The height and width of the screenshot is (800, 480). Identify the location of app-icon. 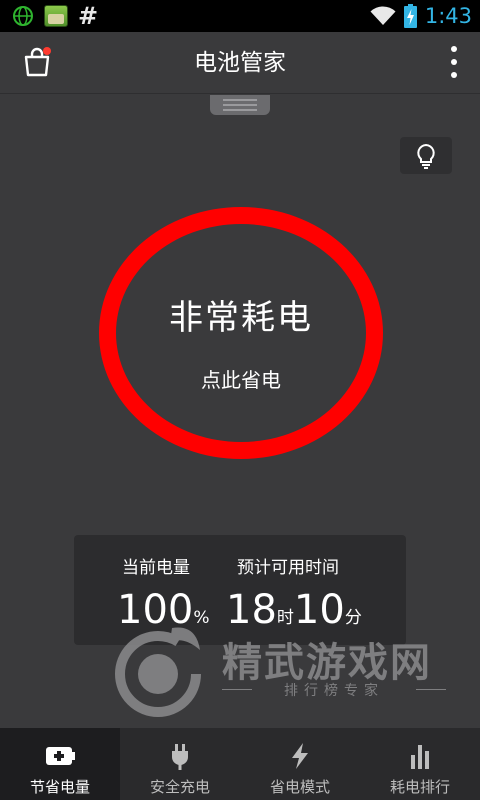
(56, 16).